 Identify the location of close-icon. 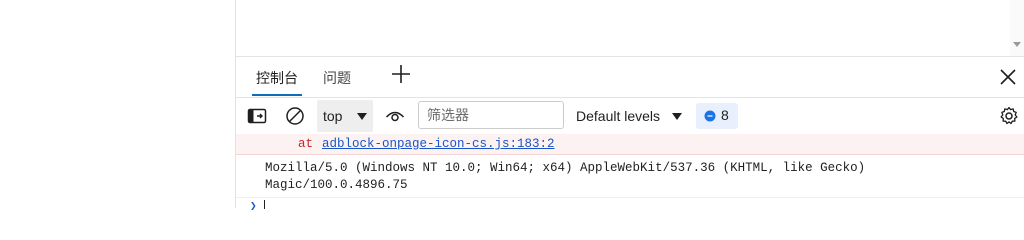
(1008, 77).